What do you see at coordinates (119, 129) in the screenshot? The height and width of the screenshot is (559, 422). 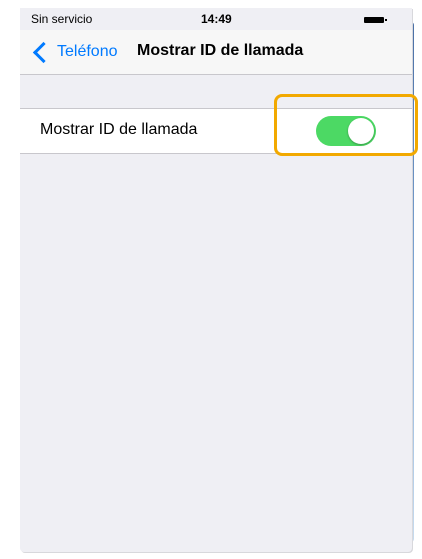 I see `caller-id-label: Mostrar ID de llamada` at bounding box center [119, 129].